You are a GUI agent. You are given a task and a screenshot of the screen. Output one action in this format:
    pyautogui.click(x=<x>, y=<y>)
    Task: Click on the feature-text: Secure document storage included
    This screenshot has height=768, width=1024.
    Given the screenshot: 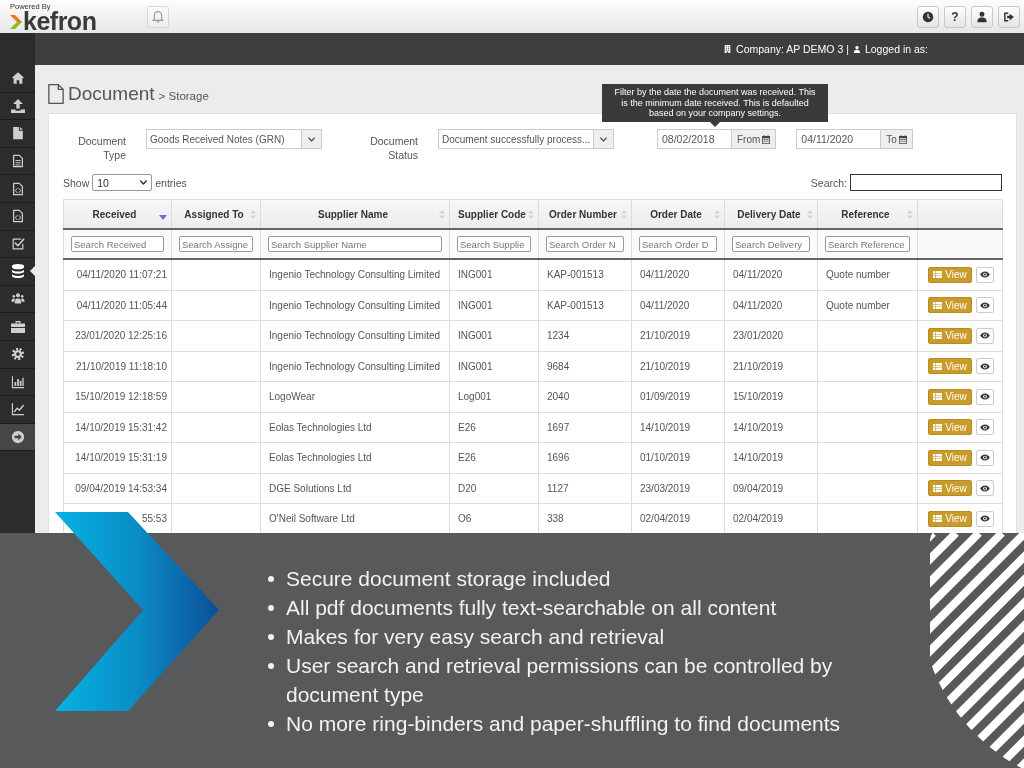 What is the action you would take?
    pyautogui.click(x=449, y=579)
    